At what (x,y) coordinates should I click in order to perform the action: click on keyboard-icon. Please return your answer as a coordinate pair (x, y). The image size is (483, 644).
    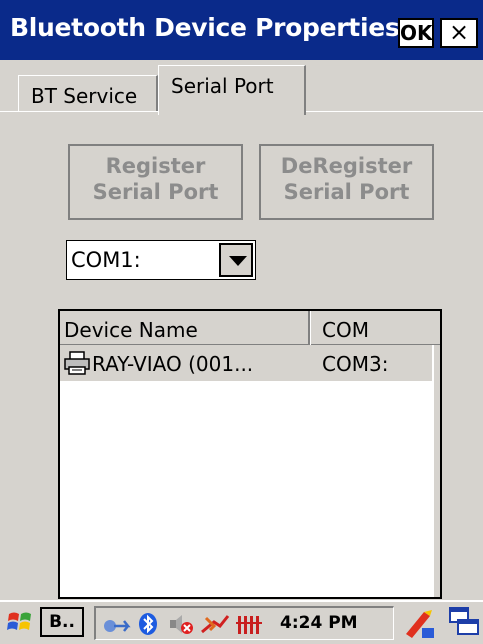
    Looking at the image, I should click on (419, 625).